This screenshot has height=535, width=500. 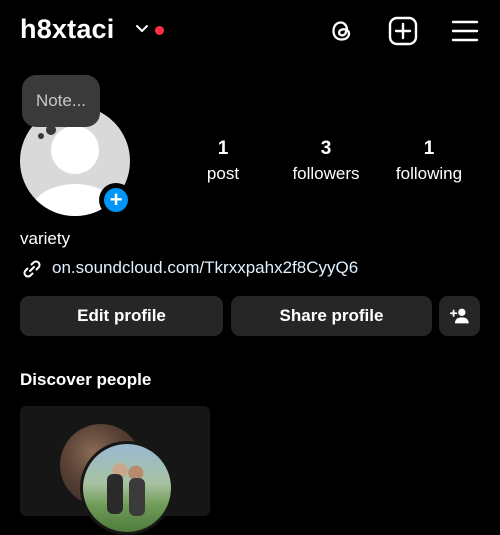 What do you see at coordinates (32, 269) in the screenshot?
I see `link-icon` at bounding box center [32, 269].